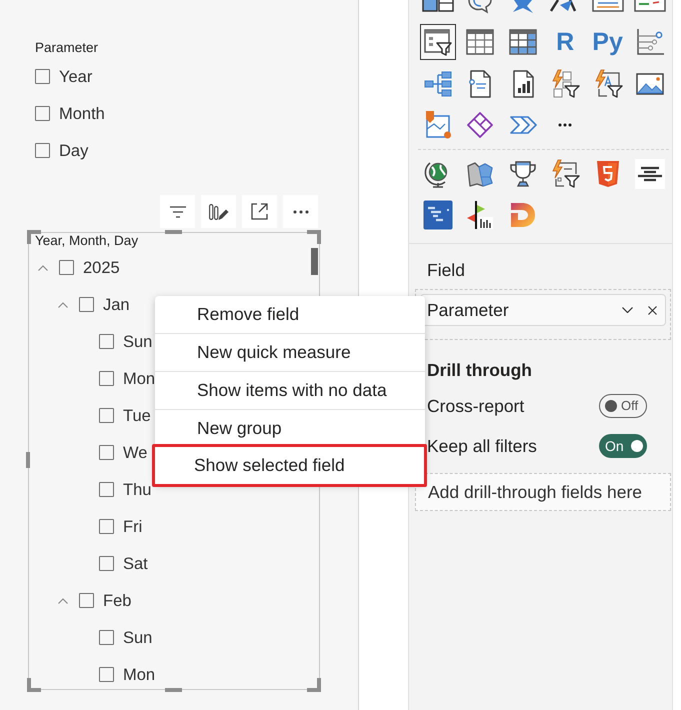 This screenshot has width=681, height=710. Describe the element at coordinates (438, 215) in the screenshot. I see `gantt-tile-icon` at that location.